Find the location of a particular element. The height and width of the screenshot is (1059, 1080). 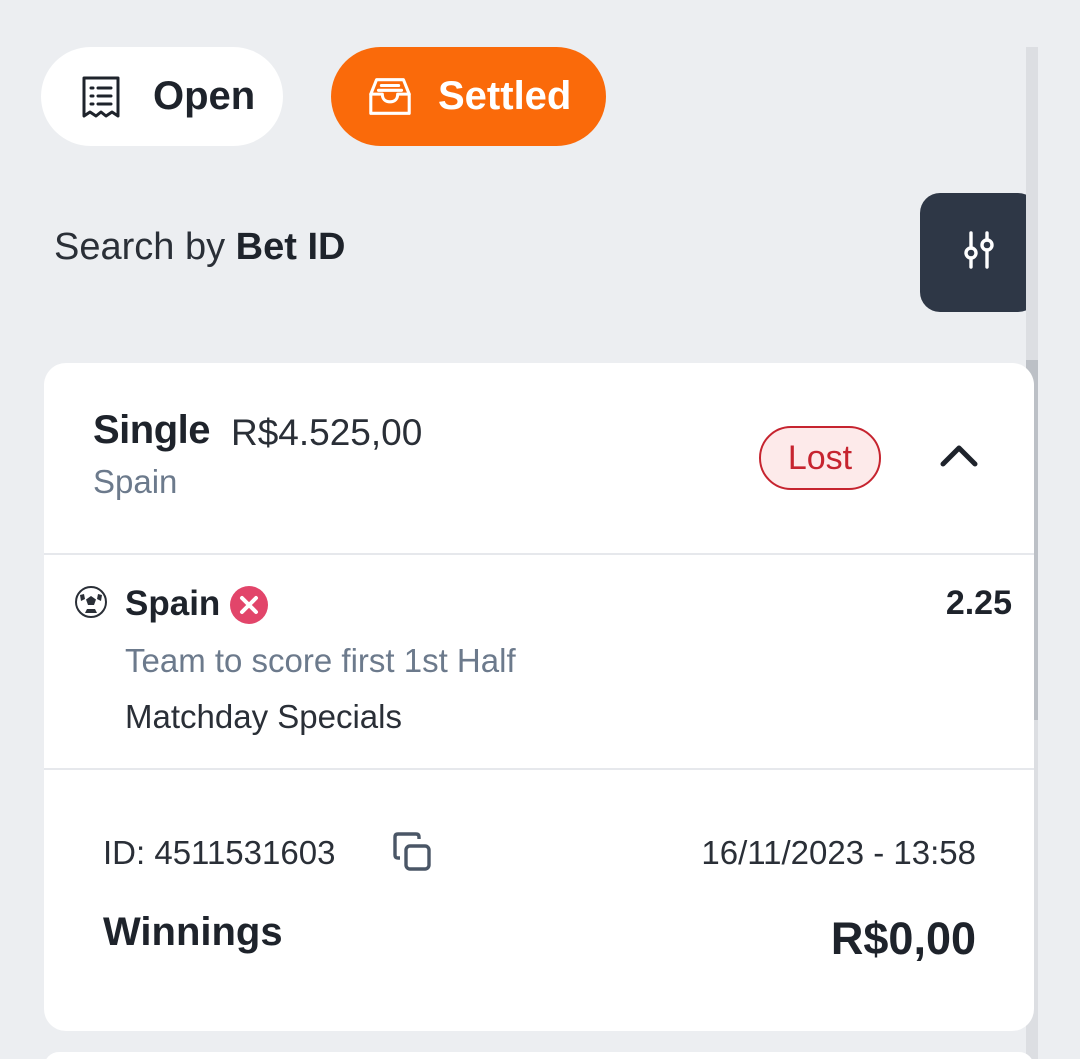

receipt-icon is located at coordinates (101, 97).